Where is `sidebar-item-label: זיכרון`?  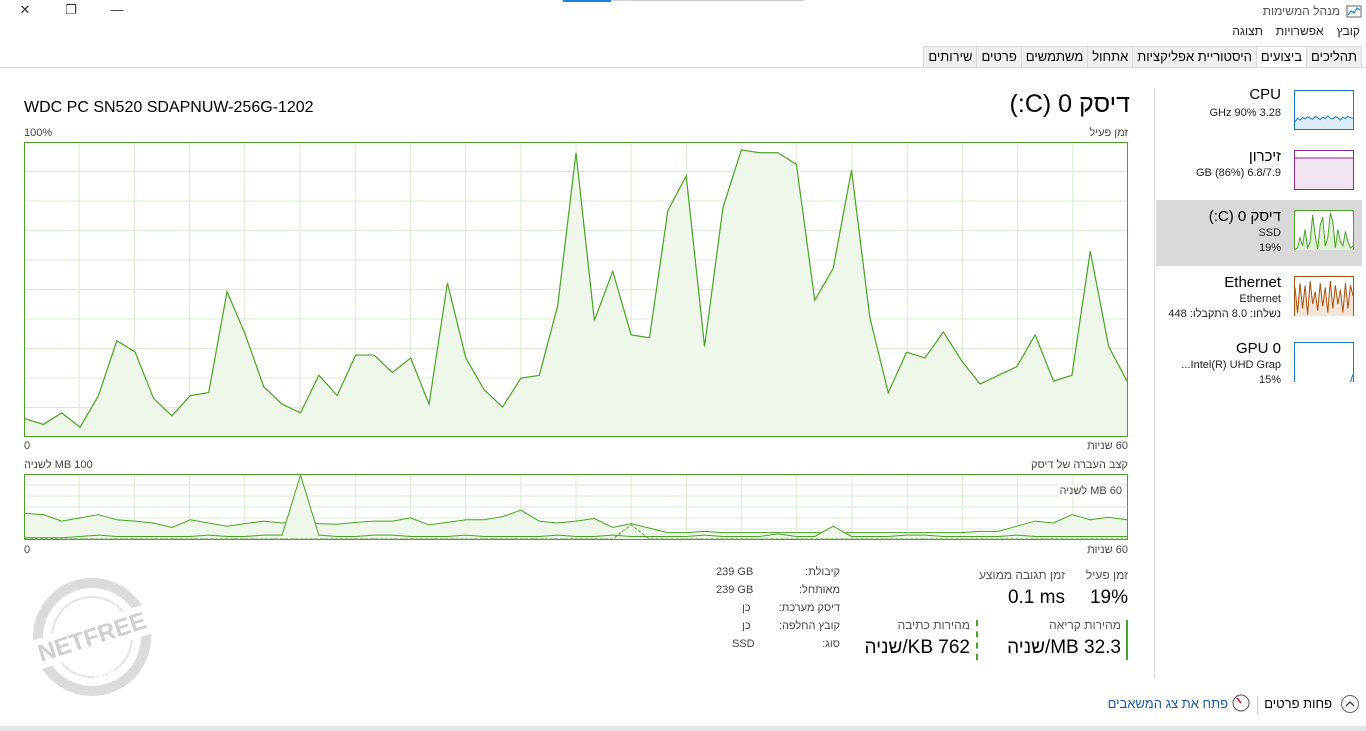
sidebar-item-label: זיכרון is located at coordinates (1264, 156).